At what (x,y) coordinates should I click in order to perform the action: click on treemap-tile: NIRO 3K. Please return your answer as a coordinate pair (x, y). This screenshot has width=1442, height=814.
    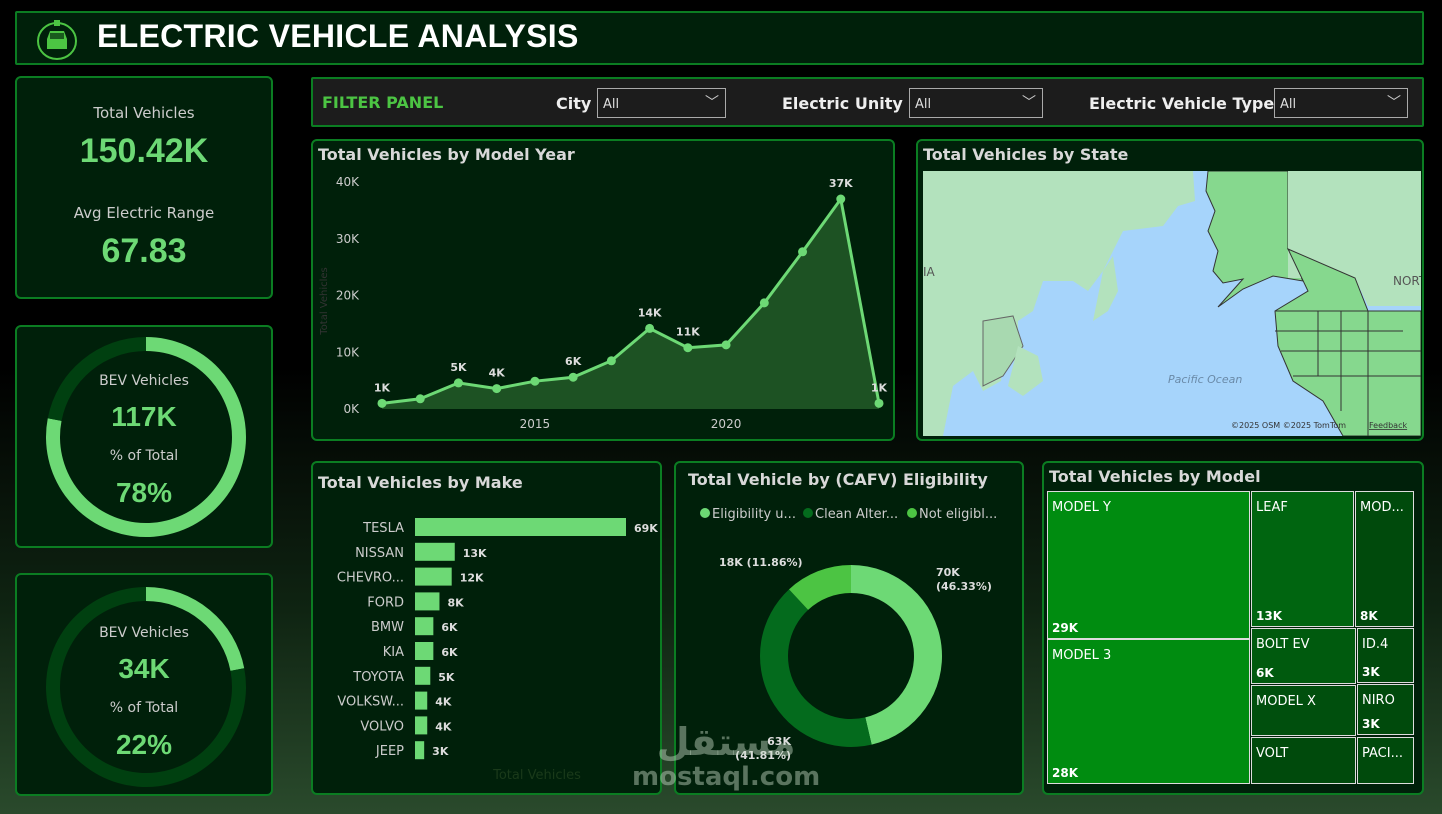
    Looking at the image, I should click on (1385, 709).